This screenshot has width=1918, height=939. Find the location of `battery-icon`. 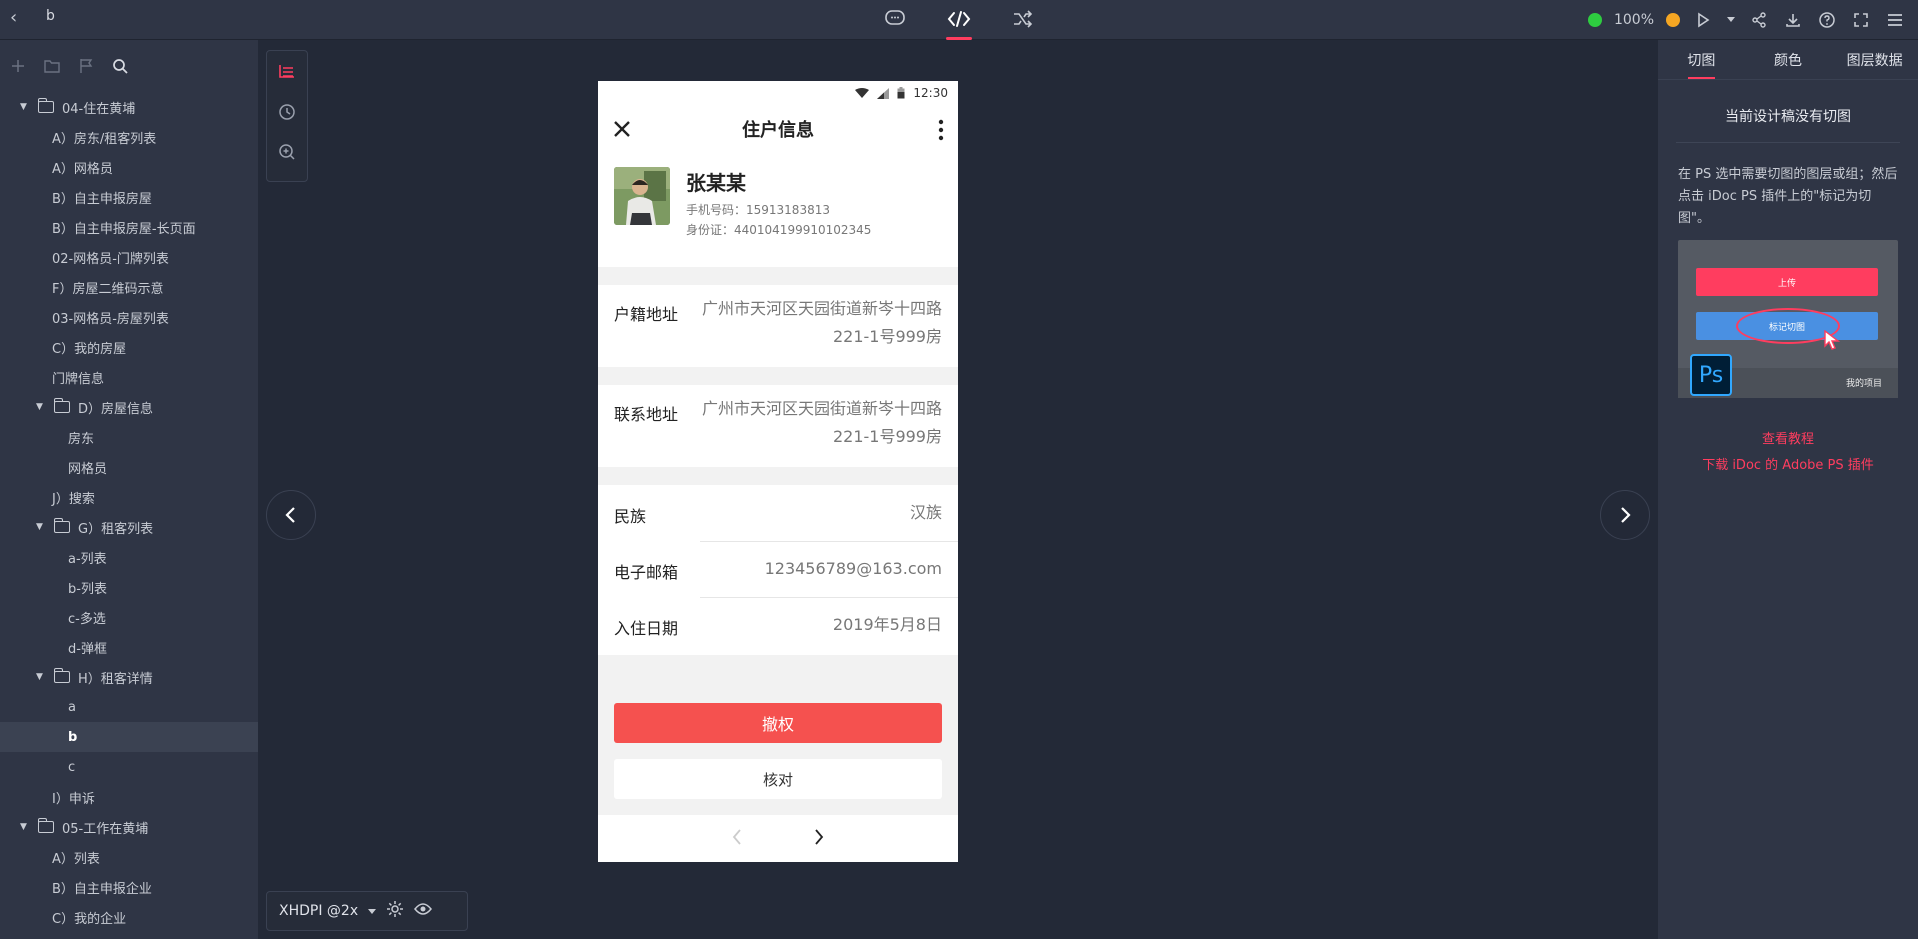

battery-icon is located at coordinates (901, 93).